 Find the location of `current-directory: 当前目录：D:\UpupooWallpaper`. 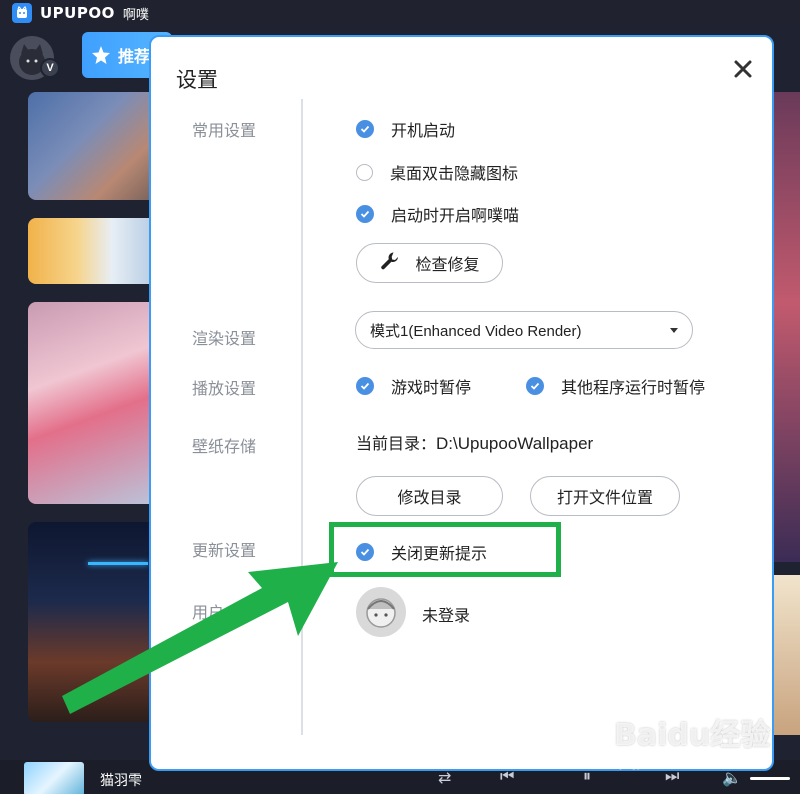

current-directory: 当前目录：D:\UpupooWallpaper is located at coordinates (474, 442).